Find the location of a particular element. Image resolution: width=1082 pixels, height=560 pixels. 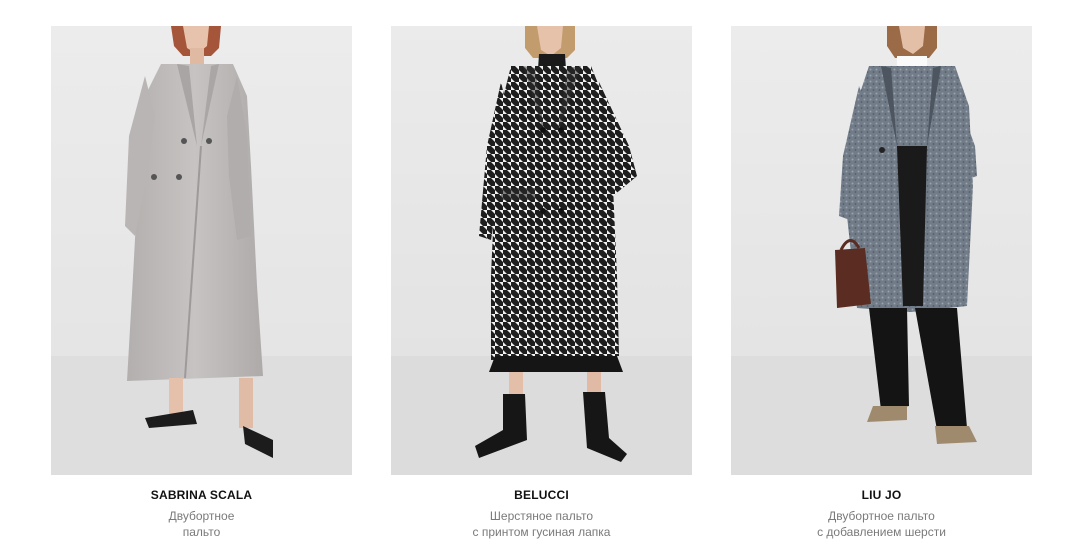

product-description-line: Шерстяное пальто is located at coordinates (541, 516).